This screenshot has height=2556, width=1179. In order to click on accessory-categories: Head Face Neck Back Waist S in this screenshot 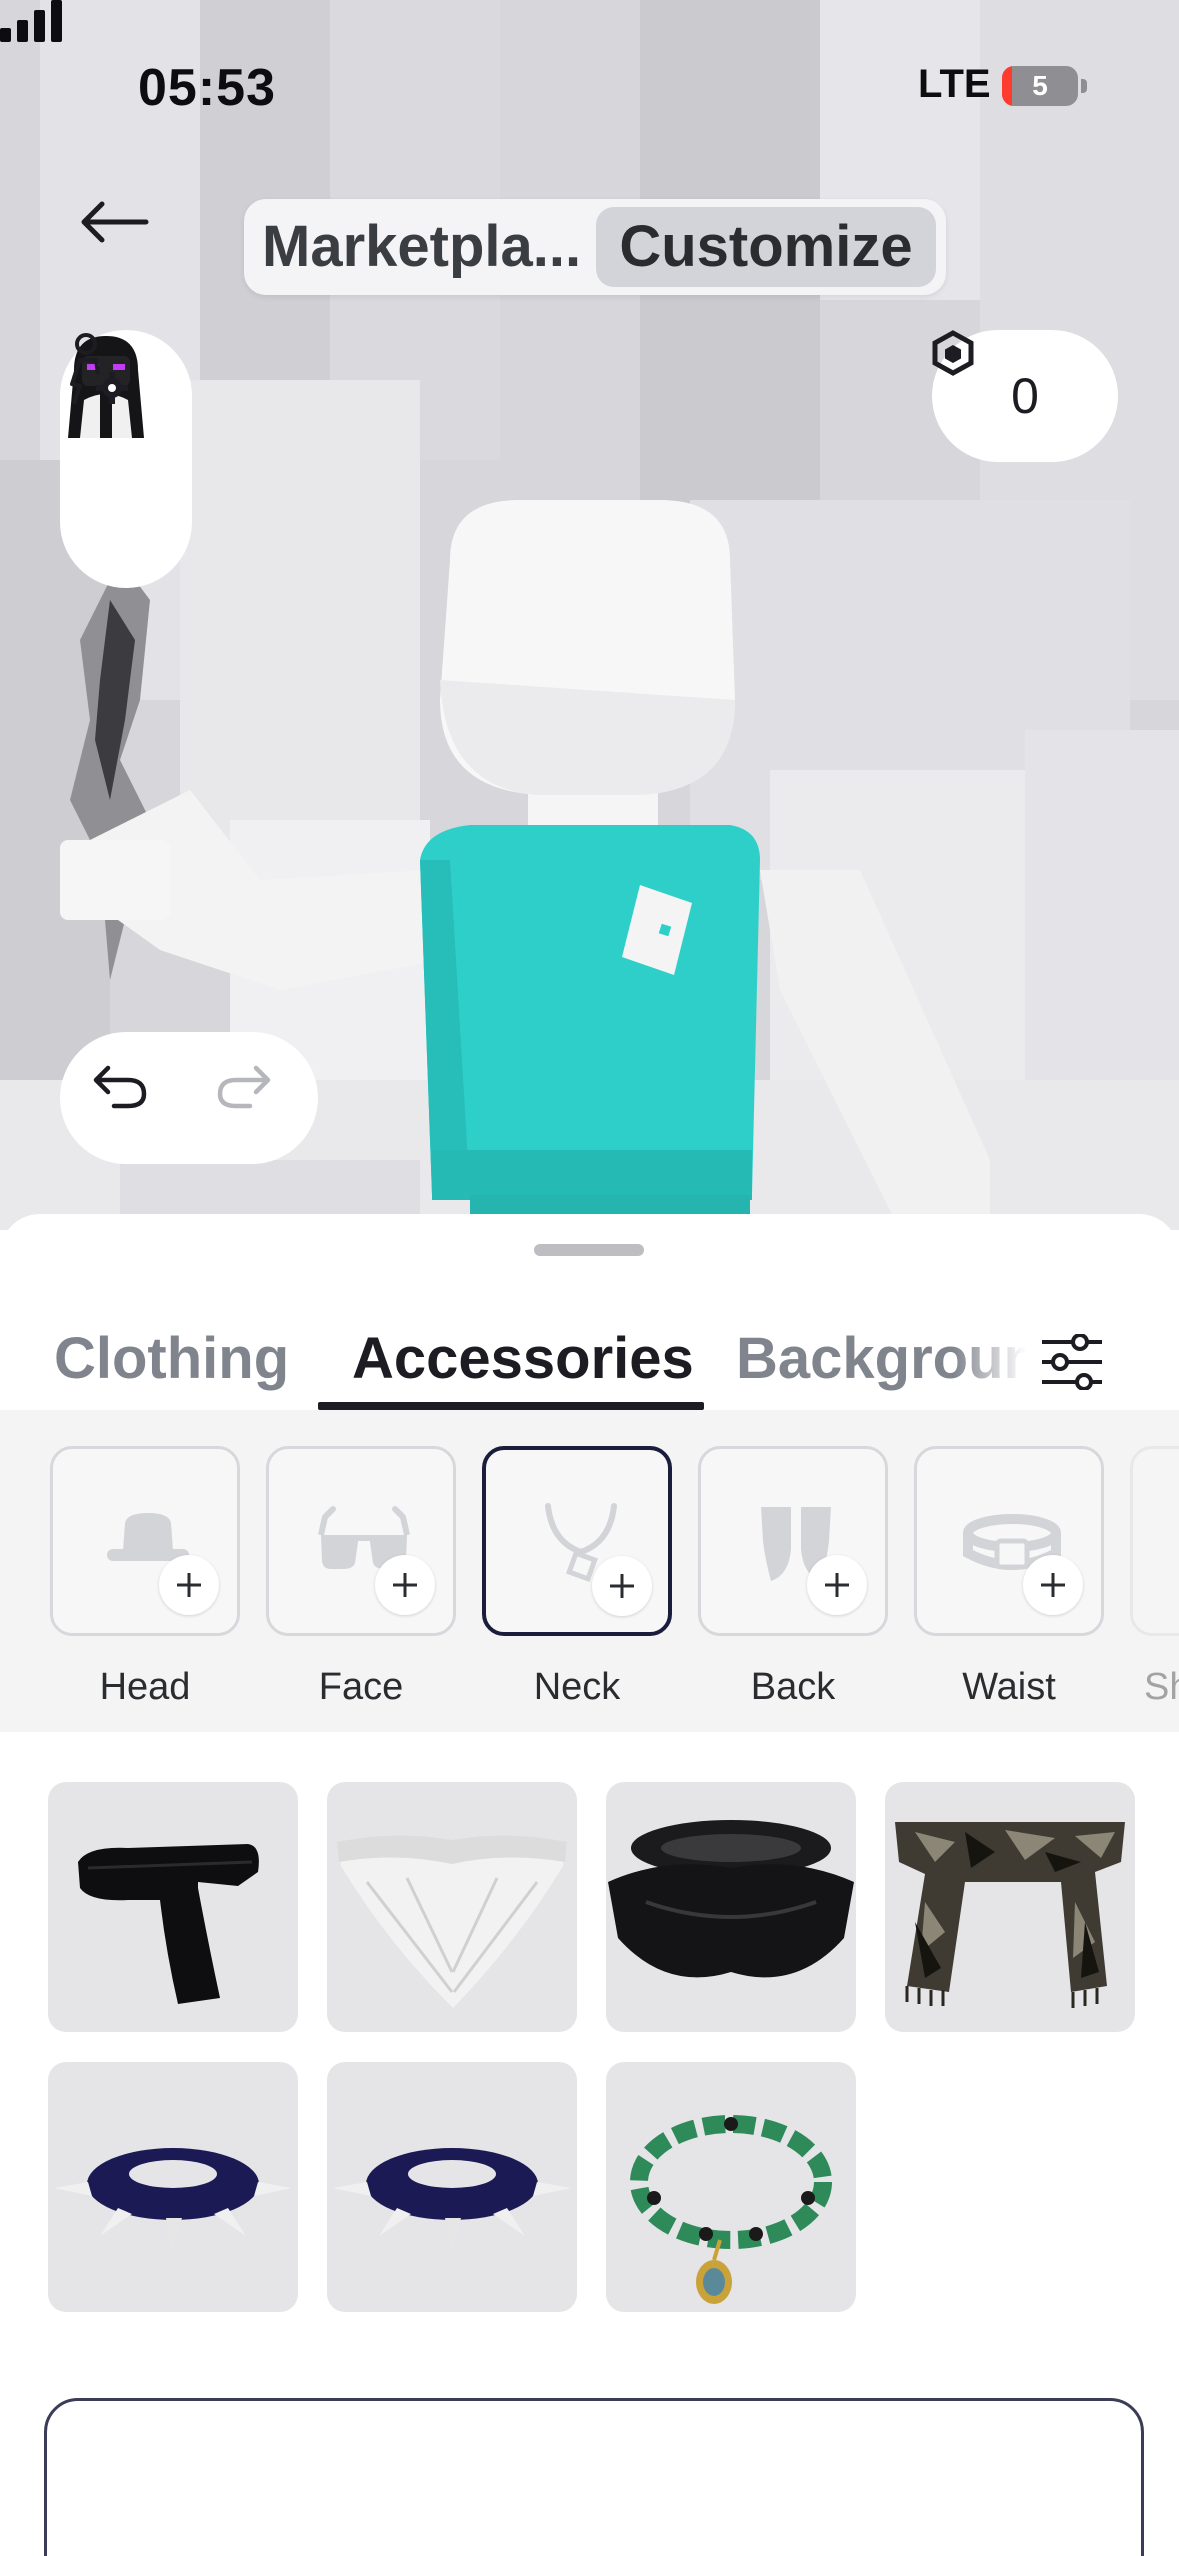, I will do `click(589, 1571)`.